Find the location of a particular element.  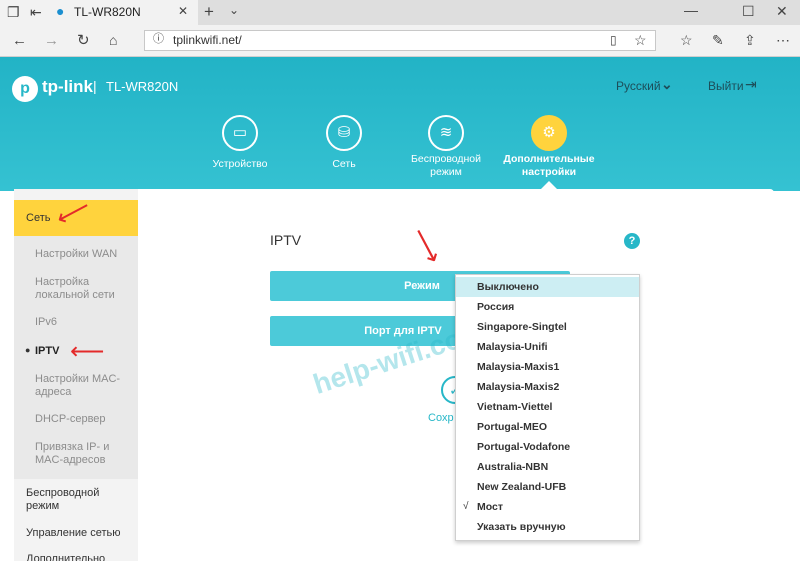

dropdown-option: Выключено is located at coordinates (547, 287).